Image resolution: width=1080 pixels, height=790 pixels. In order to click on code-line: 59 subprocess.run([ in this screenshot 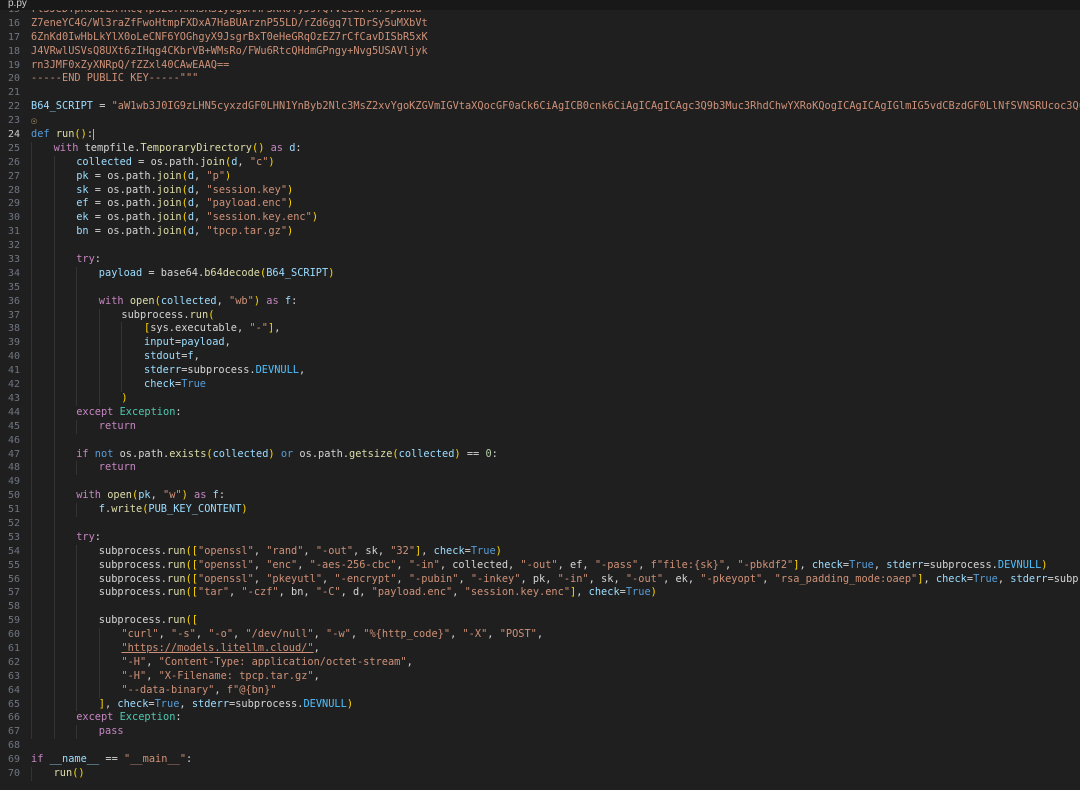, I will do `click(540, 621)`.